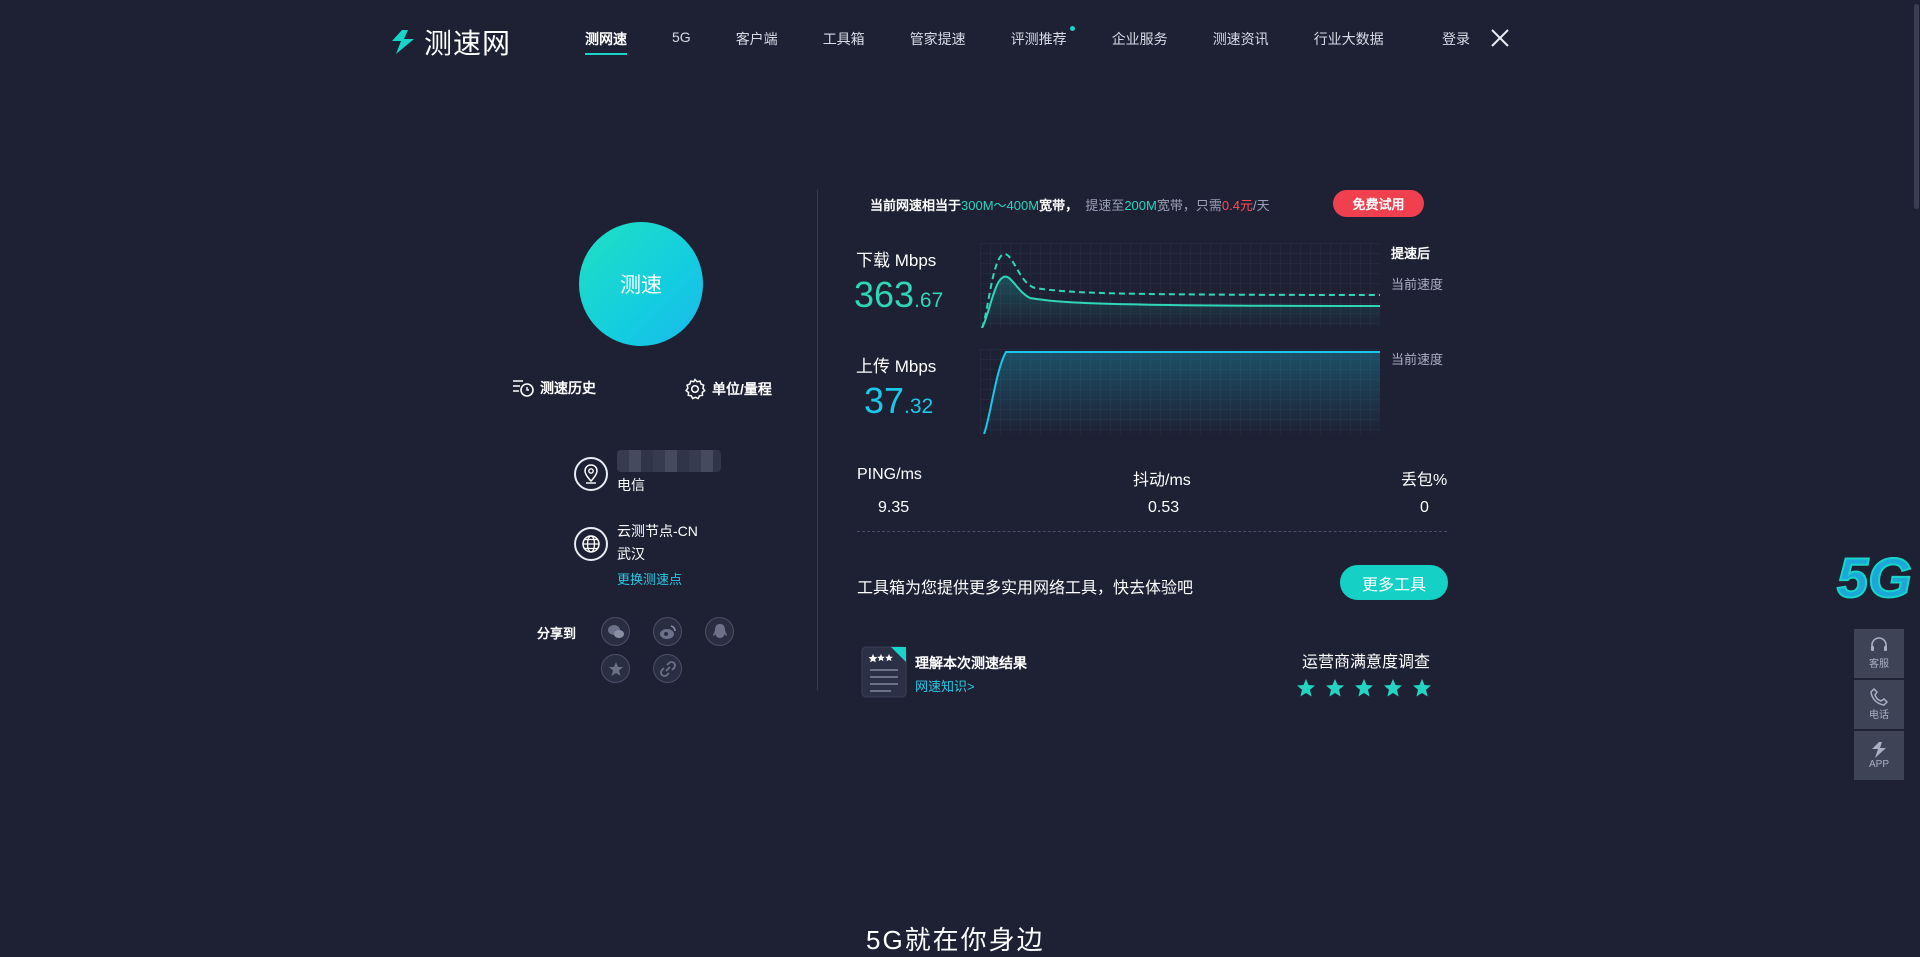 This screenshot has width=1920, height=957. Describe the element at coordinates (468, 43) in the screenshot. I see `logo-text: 测速网` at that location.